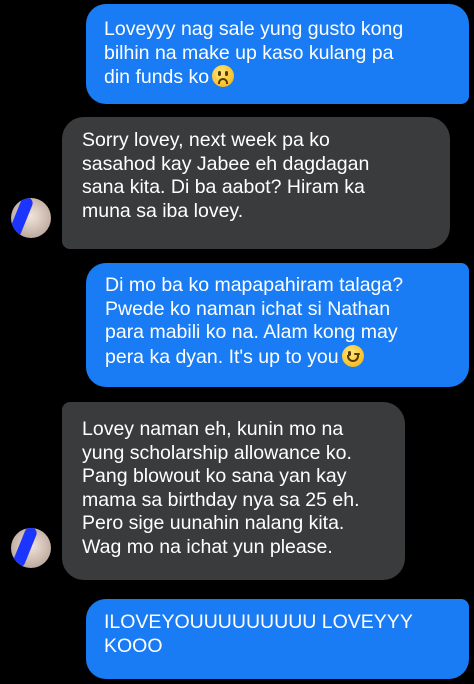 Image resolution: width=474 pixels, height=684 pixels. What do you see at coordinates (258, 634) in the screenshot?
I see `message-text: ILOVEYOUUUUUUUUU LOVEYYY KOOO` at bounding box center [258, 634].